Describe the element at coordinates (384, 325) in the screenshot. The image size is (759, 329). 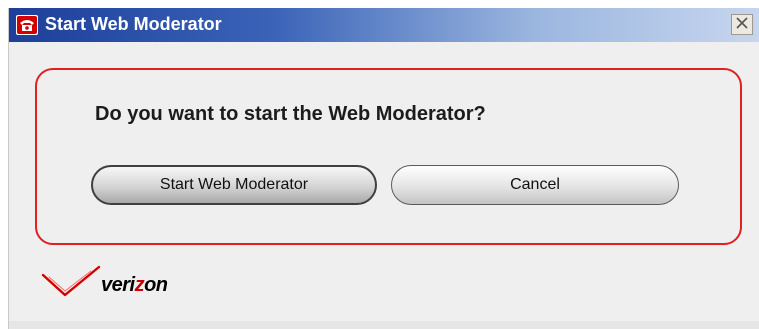
I see `window-bottom-edge` at that location.